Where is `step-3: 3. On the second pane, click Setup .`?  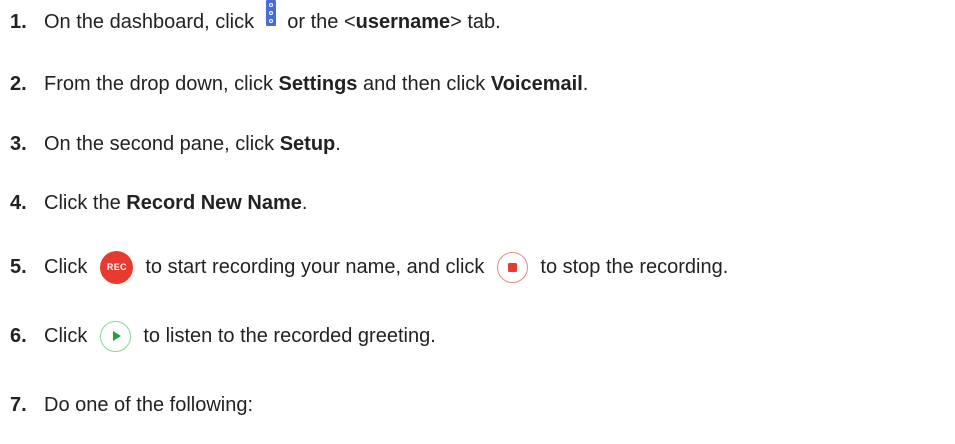 step-3: 3. On the second pane, click Setup . is located at coordinates (175, 144).